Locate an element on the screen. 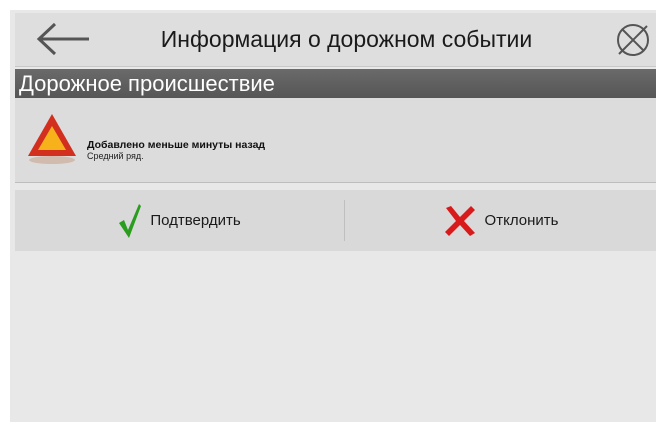 The image size is (656, 422). crossed-circle-icon is located at coordinates (633, 40).